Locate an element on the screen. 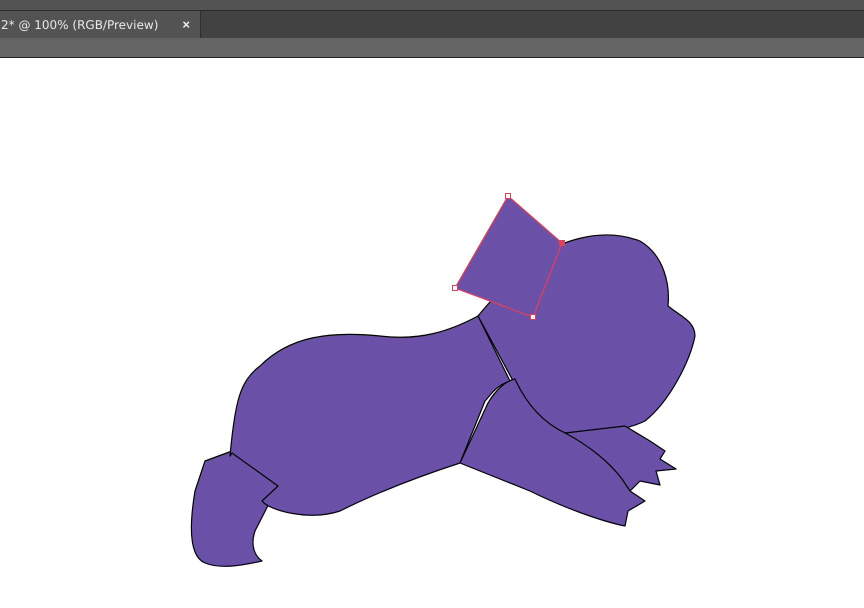 The image size is (864, 608). document-tab: 2* @ 100% (RGB/Preview) × is located at coordinates (100, 24).